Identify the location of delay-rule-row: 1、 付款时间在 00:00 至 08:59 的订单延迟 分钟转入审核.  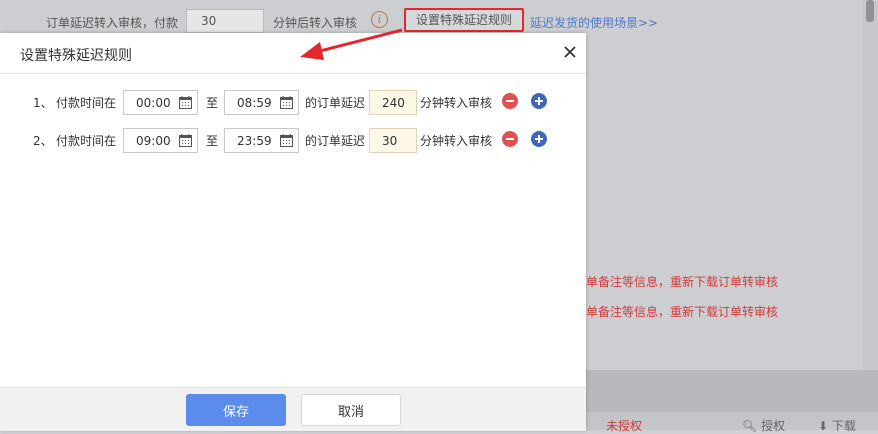
(293, 102).